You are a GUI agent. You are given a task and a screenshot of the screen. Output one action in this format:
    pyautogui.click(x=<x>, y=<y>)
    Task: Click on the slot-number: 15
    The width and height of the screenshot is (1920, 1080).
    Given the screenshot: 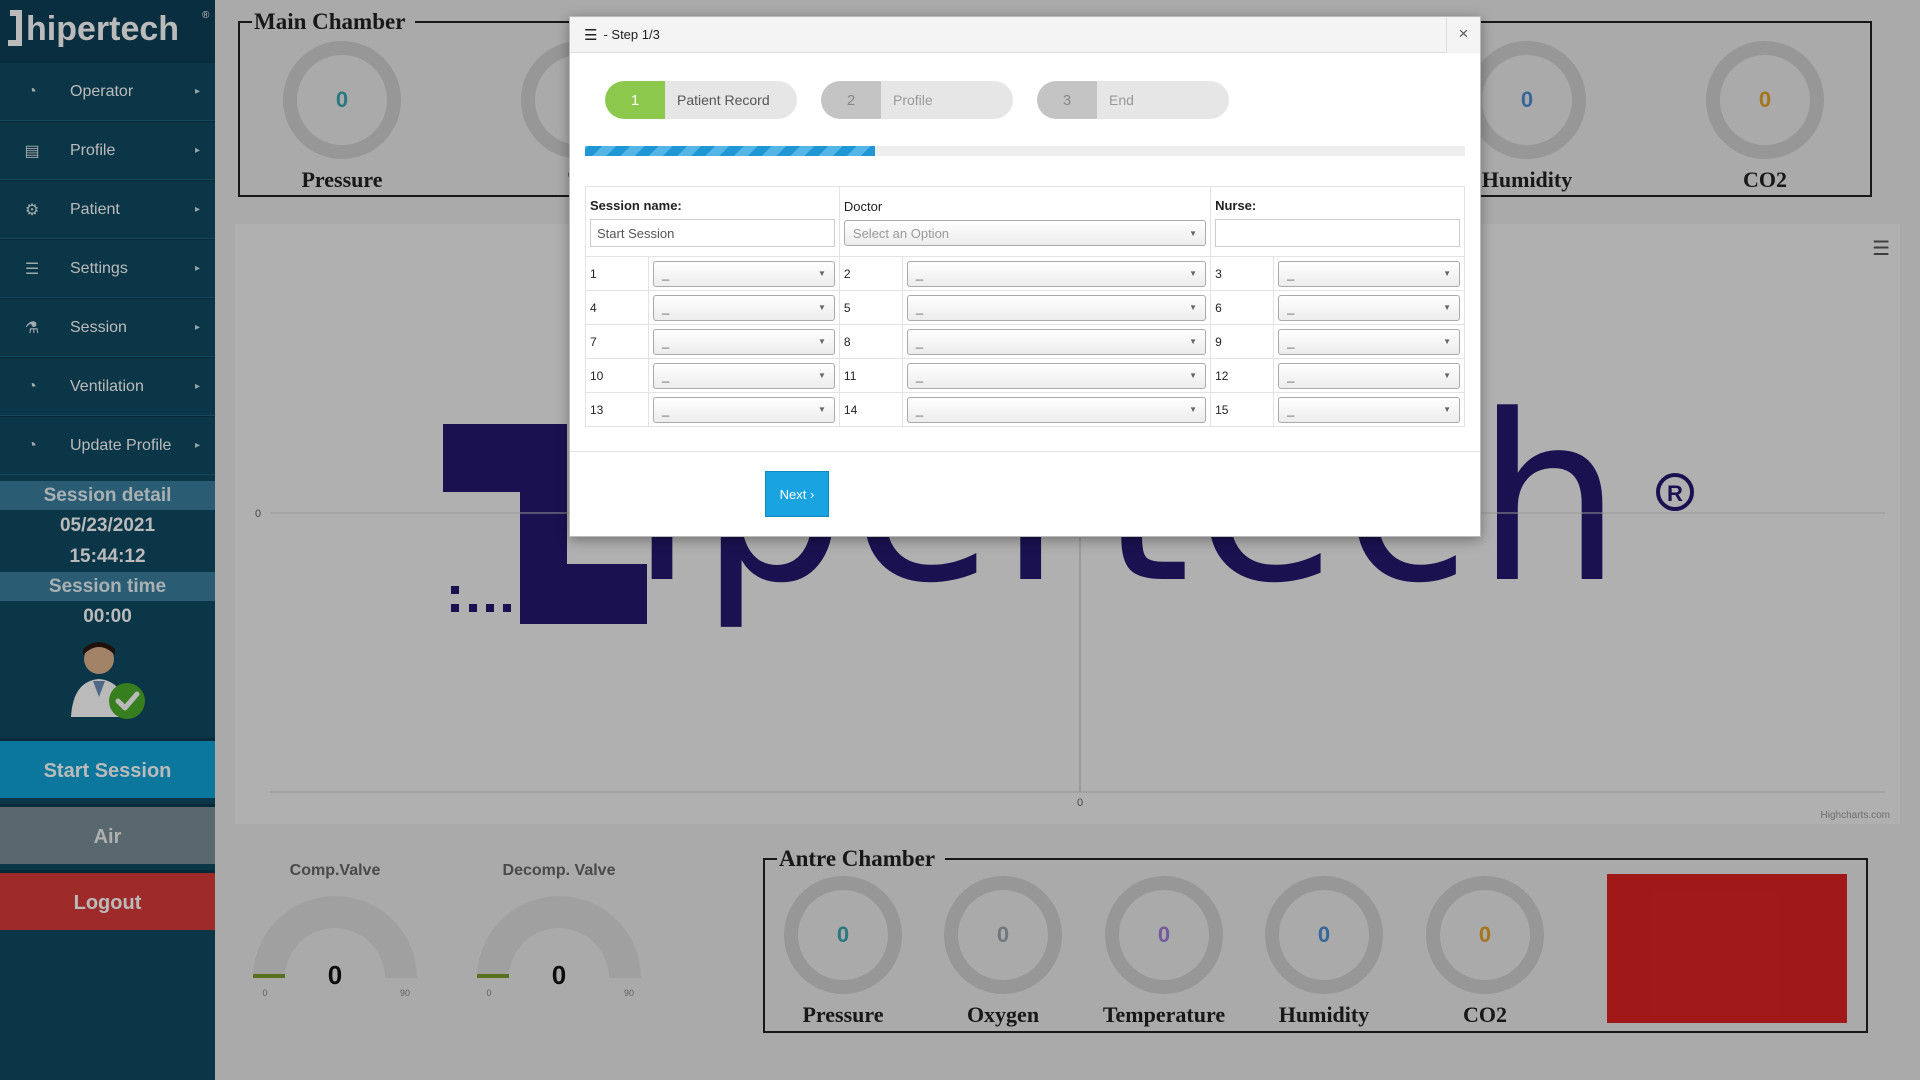 What is the action you would take?
    pyautogui.click(x=1242, y=409)
    